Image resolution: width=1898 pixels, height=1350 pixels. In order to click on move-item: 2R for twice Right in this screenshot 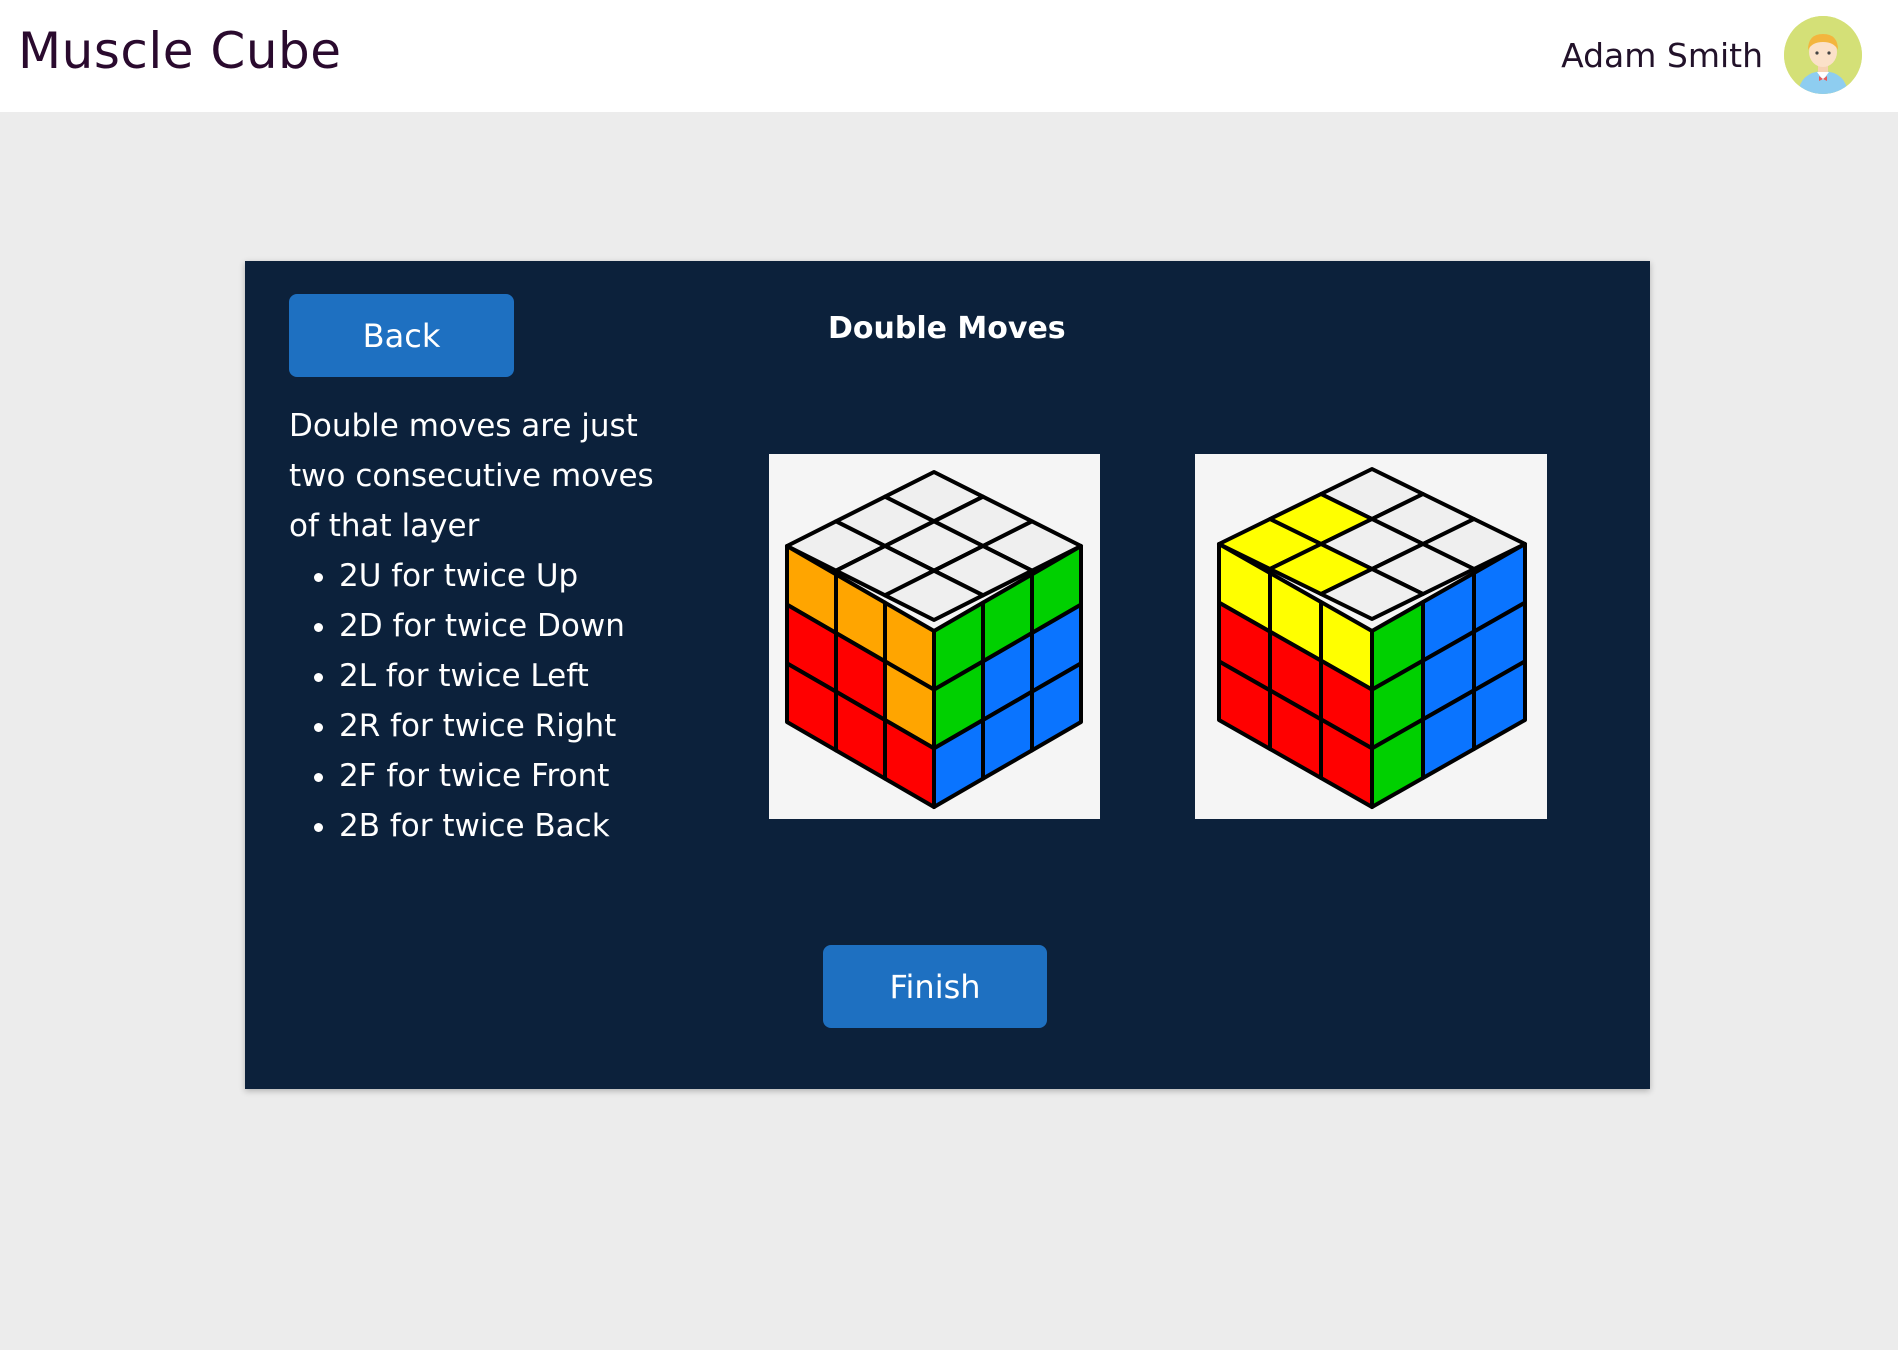, I will do `click(514, 726)`.